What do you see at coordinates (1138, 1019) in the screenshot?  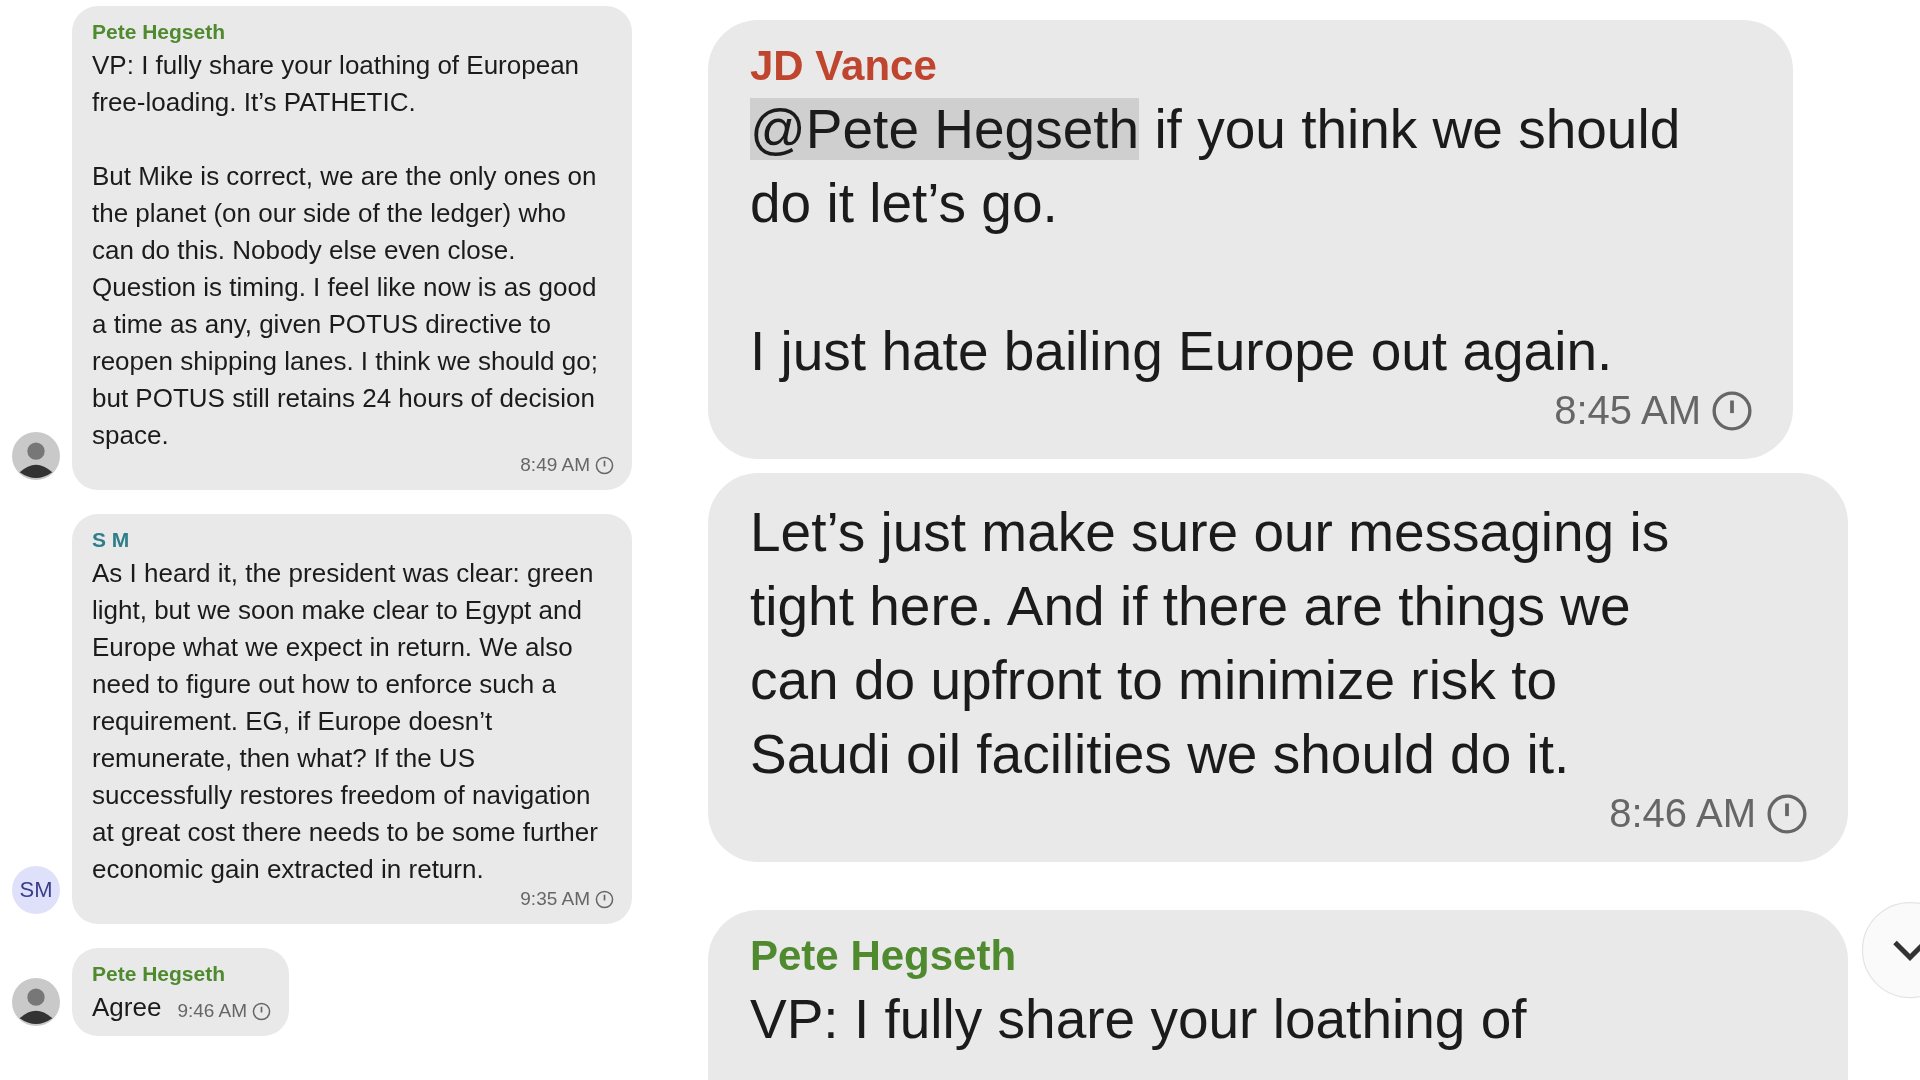 I see `message-text: VP: I fully share your loathing of` at bounding box center [1138, 1019].